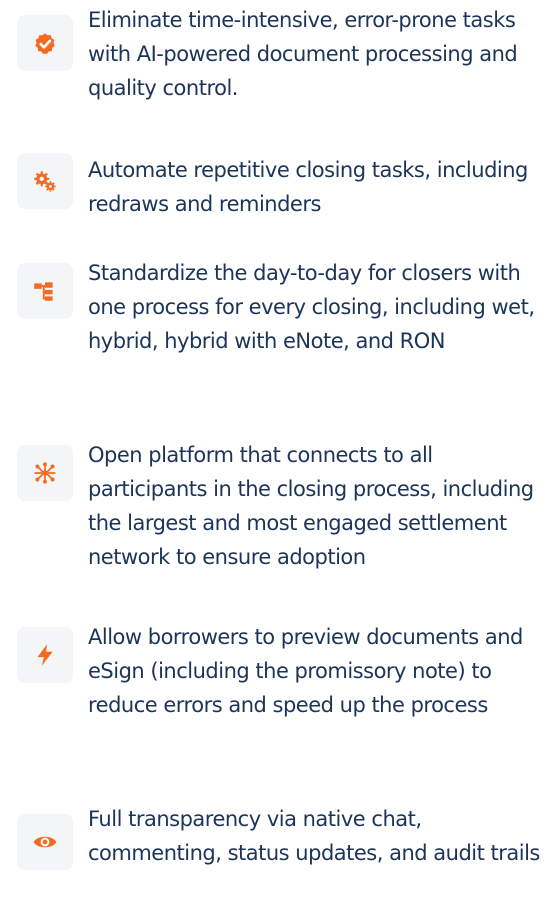  Describe the element at coordinates (45, 43) in the screenshot. I see `verified-badge-icon` at that location.